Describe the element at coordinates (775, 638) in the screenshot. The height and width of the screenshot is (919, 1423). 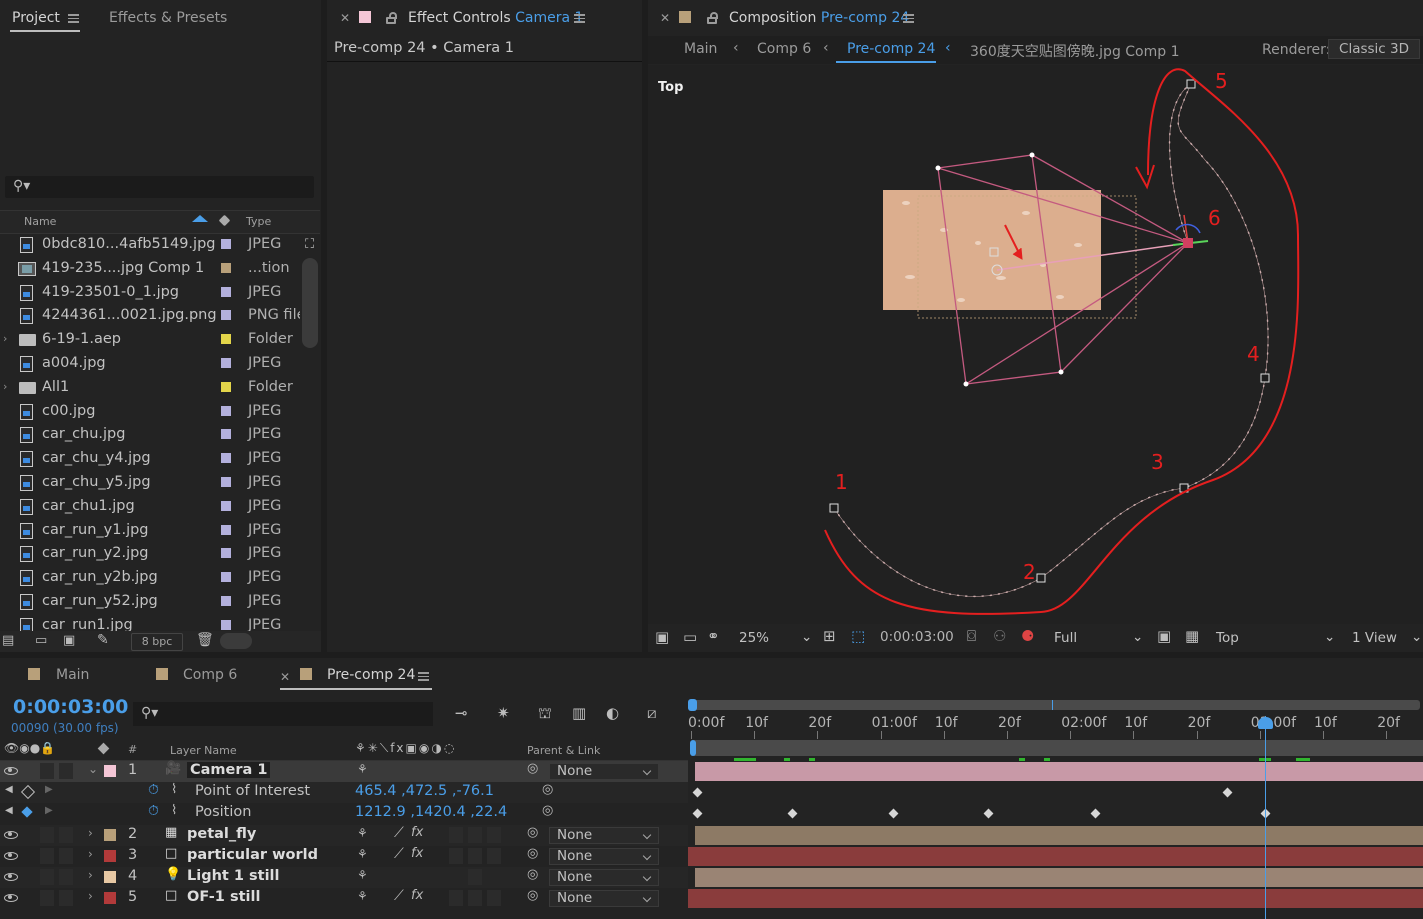
I see `zoom-select: 25% ⌄` at that location.